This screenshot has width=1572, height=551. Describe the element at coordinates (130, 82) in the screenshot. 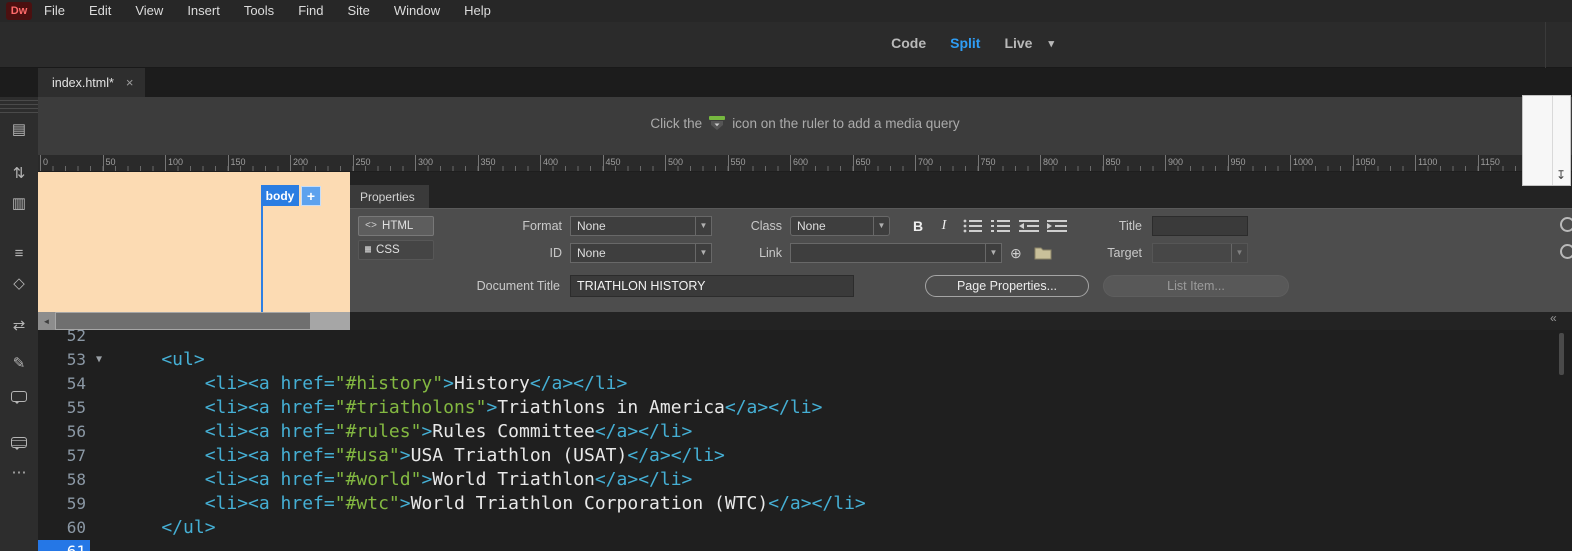

I see `tab-close-icon: ×` at that location.